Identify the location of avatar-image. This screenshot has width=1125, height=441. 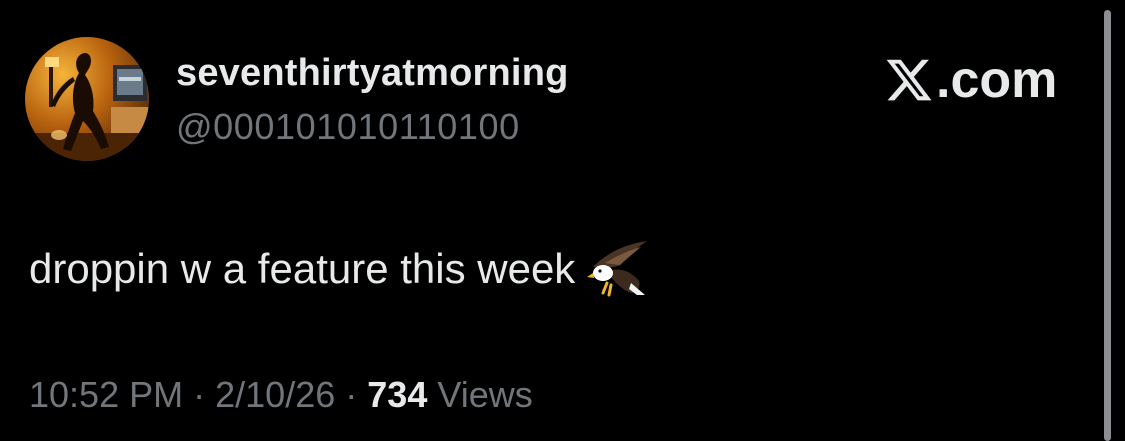
(87, 99).